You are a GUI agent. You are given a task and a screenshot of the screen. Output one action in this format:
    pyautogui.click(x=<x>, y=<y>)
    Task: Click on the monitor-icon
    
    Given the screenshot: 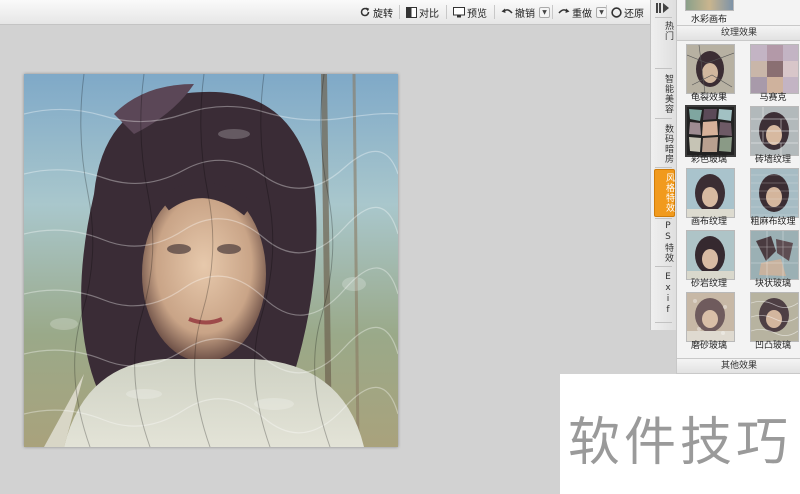 What is the action you would take?
    pyautogui.click(x=459, y=11)
    